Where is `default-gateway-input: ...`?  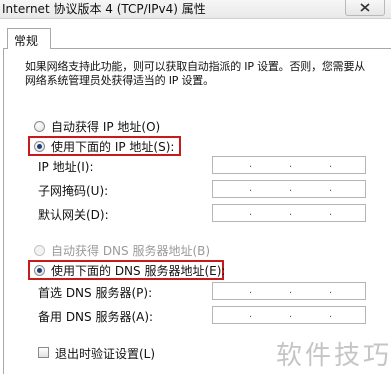
default-gateway-input: ... is located at coordinates (289, 213).